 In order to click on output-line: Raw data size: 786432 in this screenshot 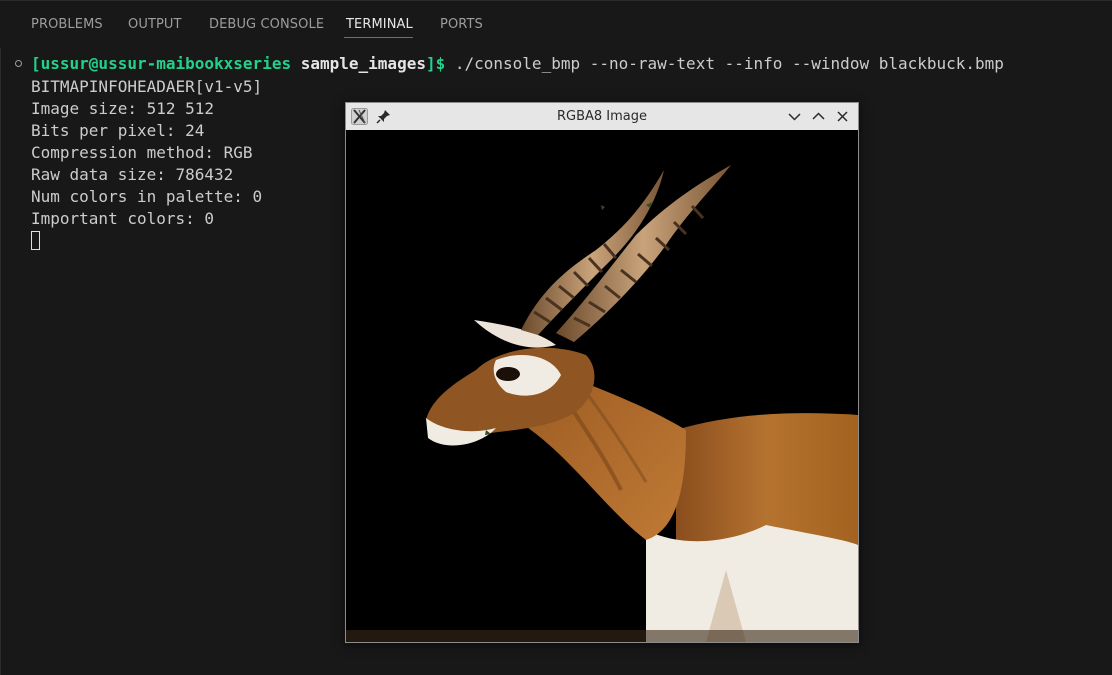, I will do `click(132, 174)`.